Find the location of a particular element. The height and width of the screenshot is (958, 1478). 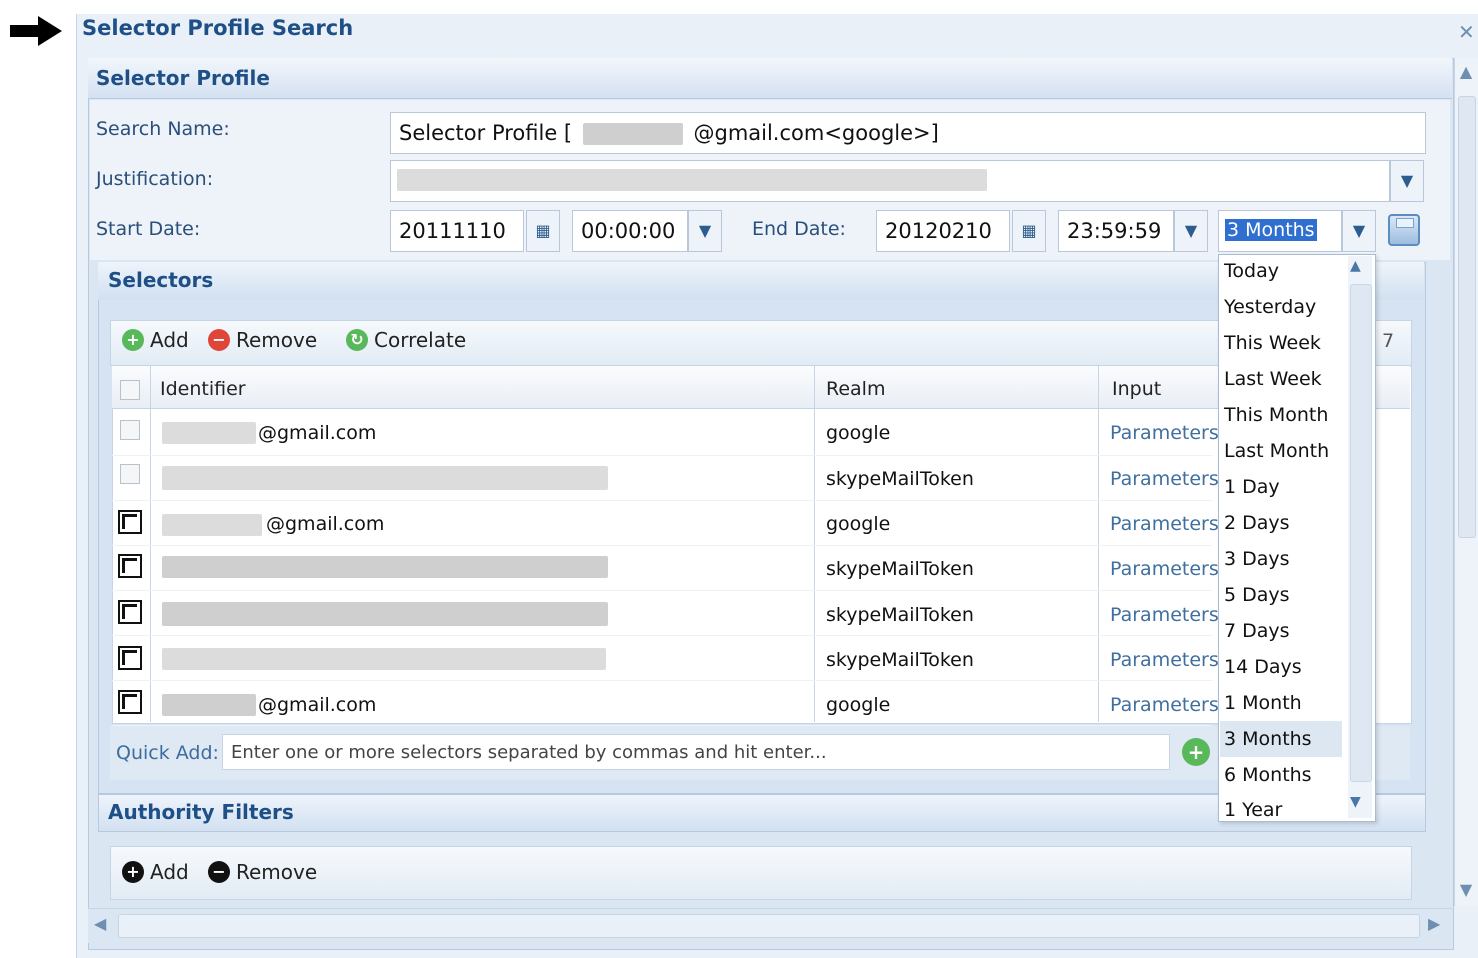

dropdown-option: Yesterday is located at coordinates (1283, 307).